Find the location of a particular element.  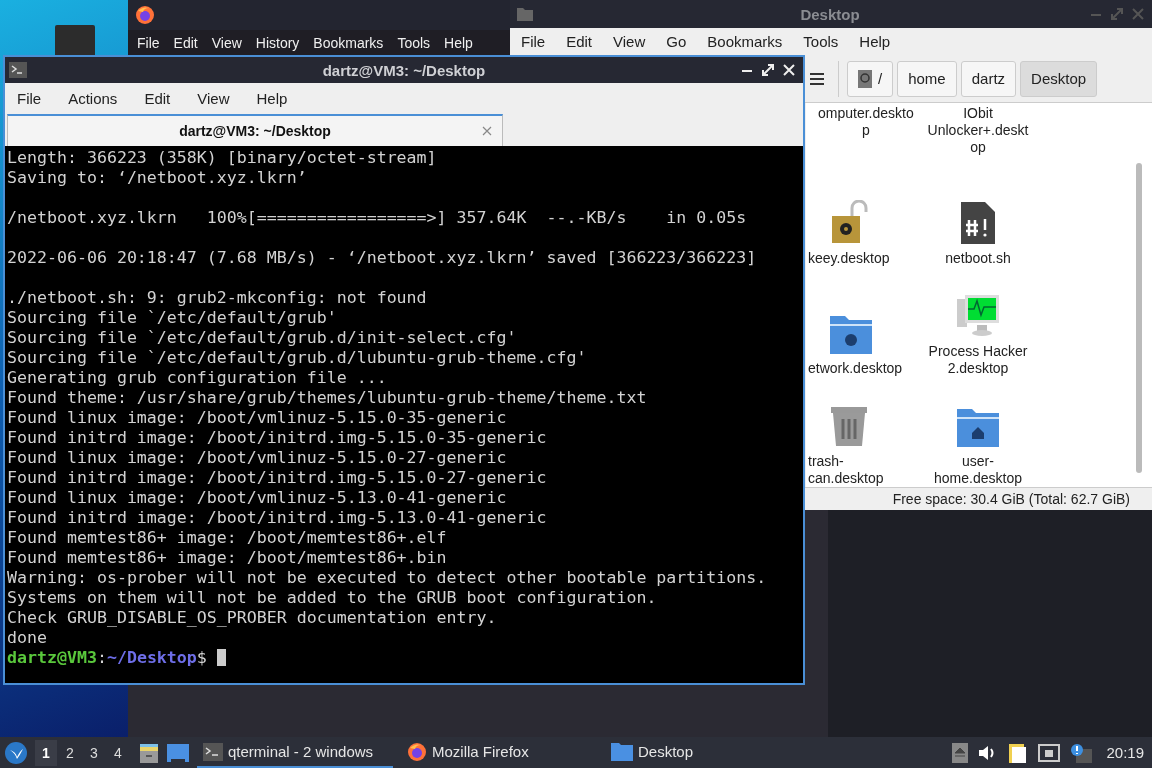

output-line: Check GRUB_DISABLE_OS_PROBER documentation entry. is located at coordinates (252, 617).